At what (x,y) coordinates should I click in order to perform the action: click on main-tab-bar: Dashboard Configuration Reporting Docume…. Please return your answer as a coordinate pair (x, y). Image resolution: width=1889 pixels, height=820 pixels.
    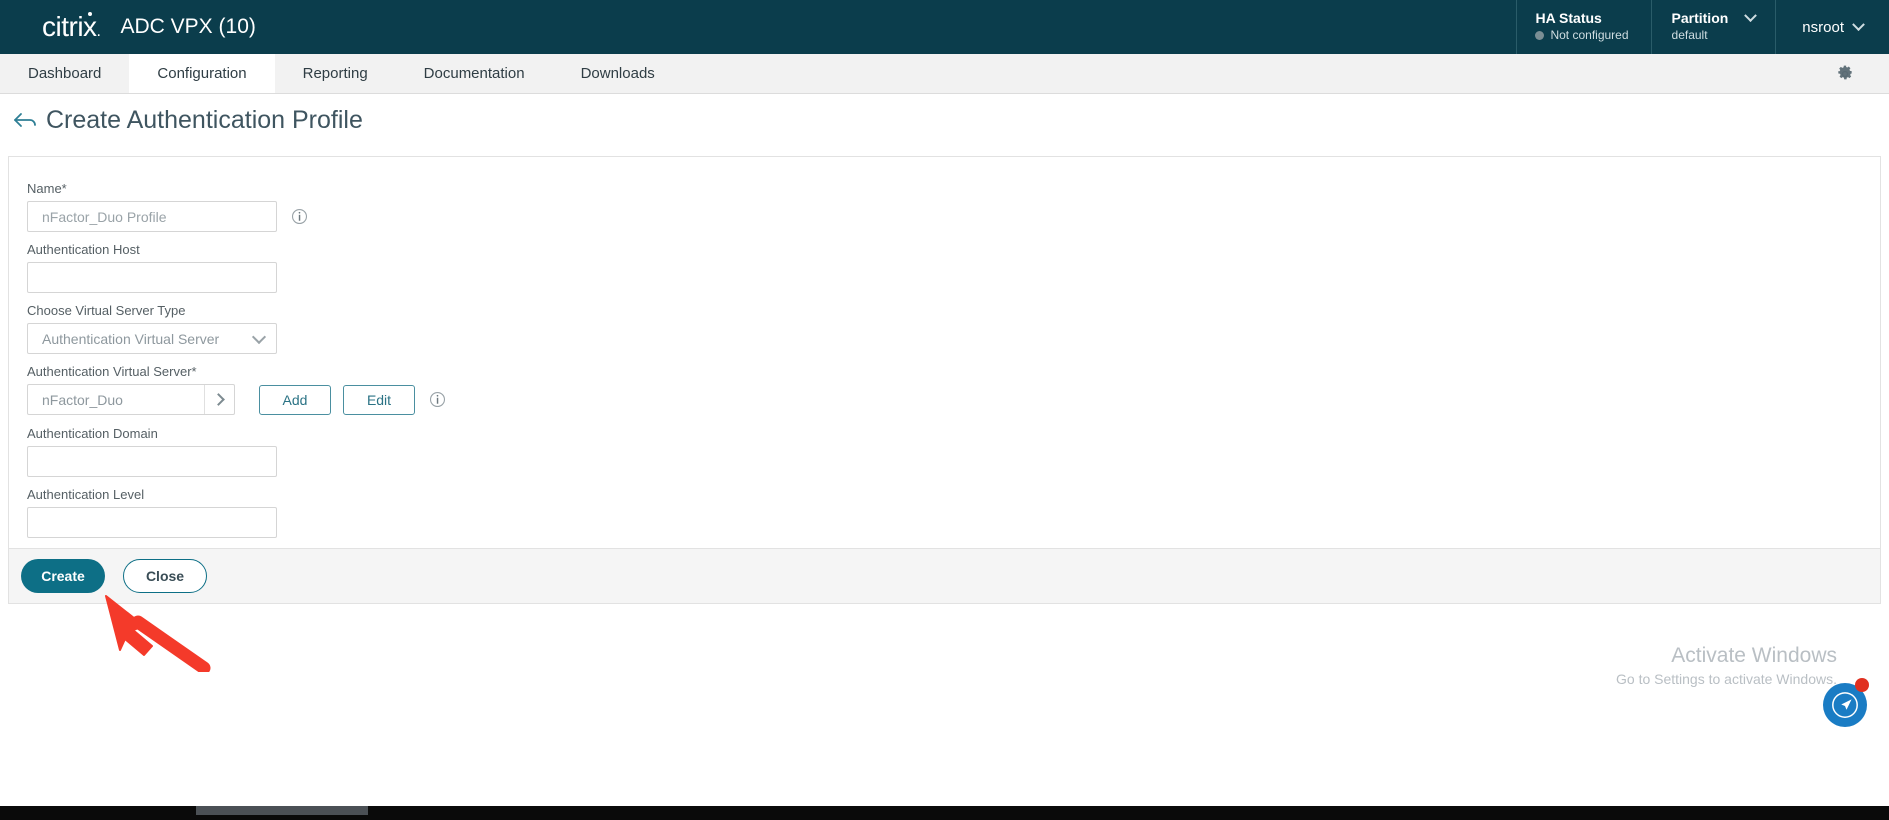
    Looking at the image, I should click on (944, 74).